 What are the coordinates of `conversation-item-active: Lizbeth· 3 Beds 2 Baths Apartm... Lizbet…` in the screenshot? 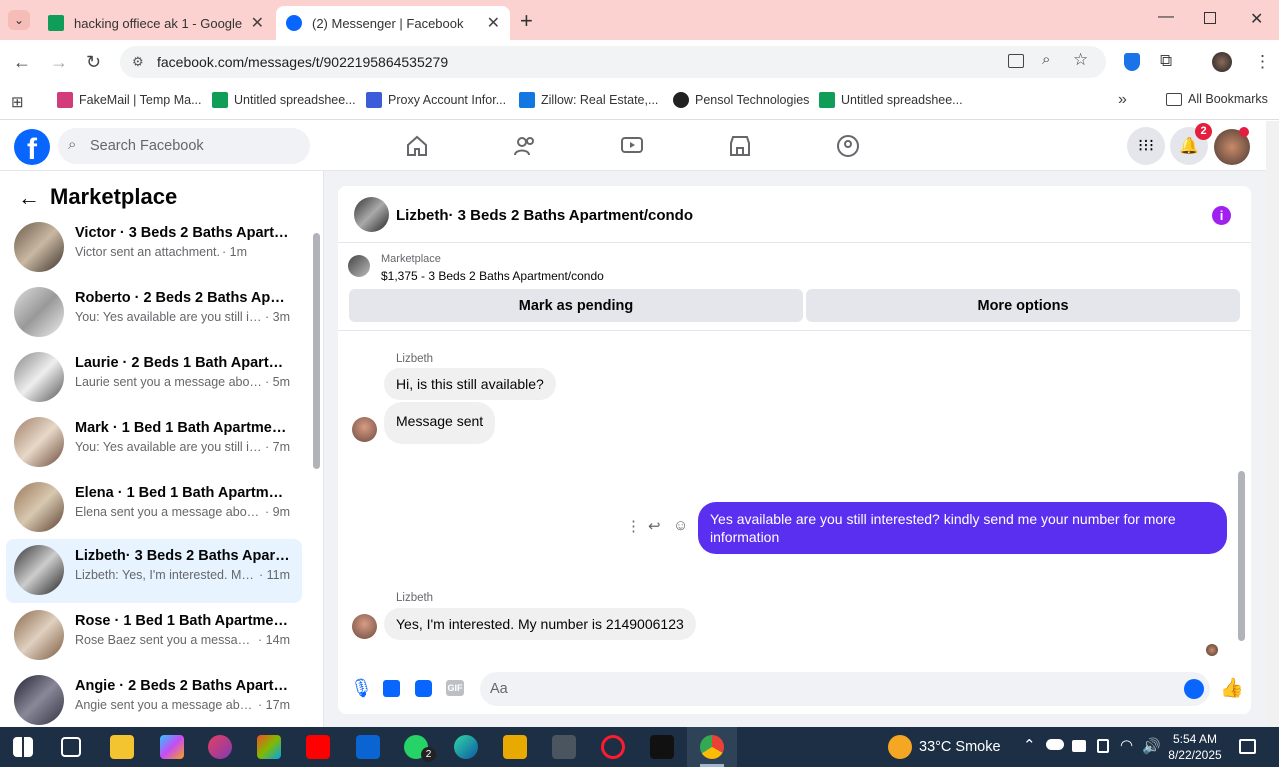 It's located at (154, 571).